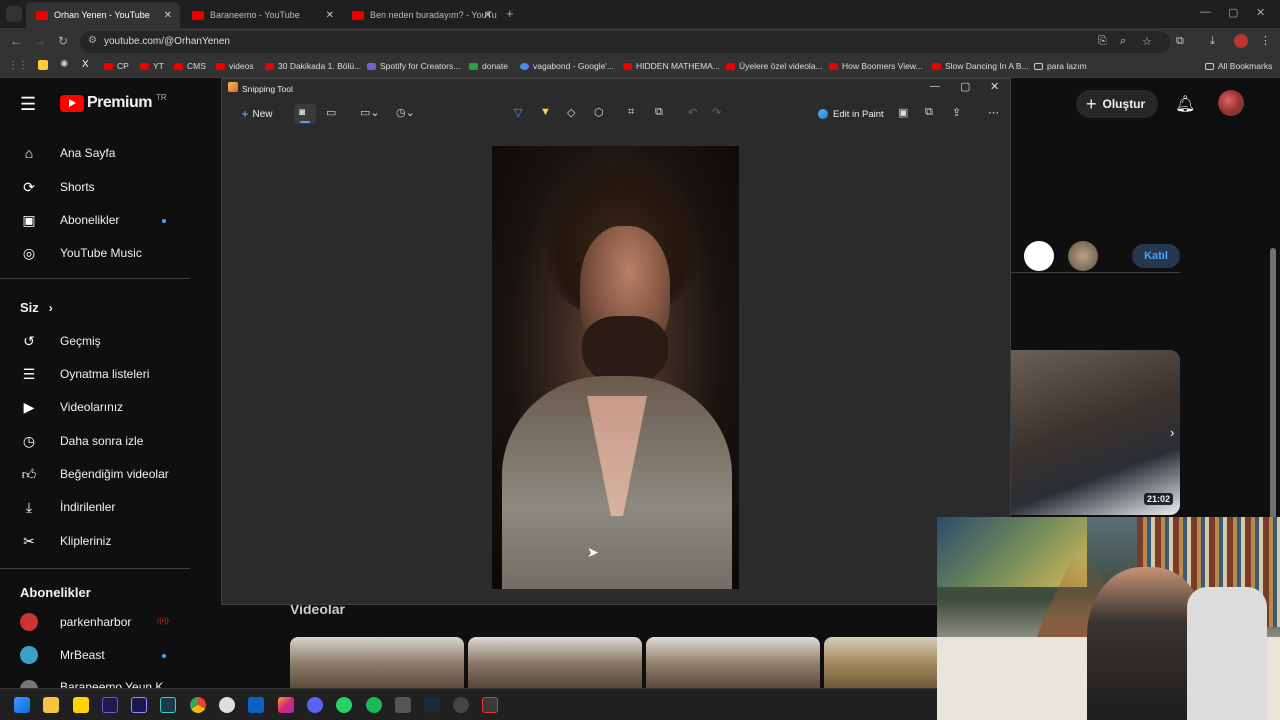 The height and width of the screenshot is (720, 1280). I want to click on sidebar-item-watch-later: ◷ Daha sonra izle, so click(82, 441).